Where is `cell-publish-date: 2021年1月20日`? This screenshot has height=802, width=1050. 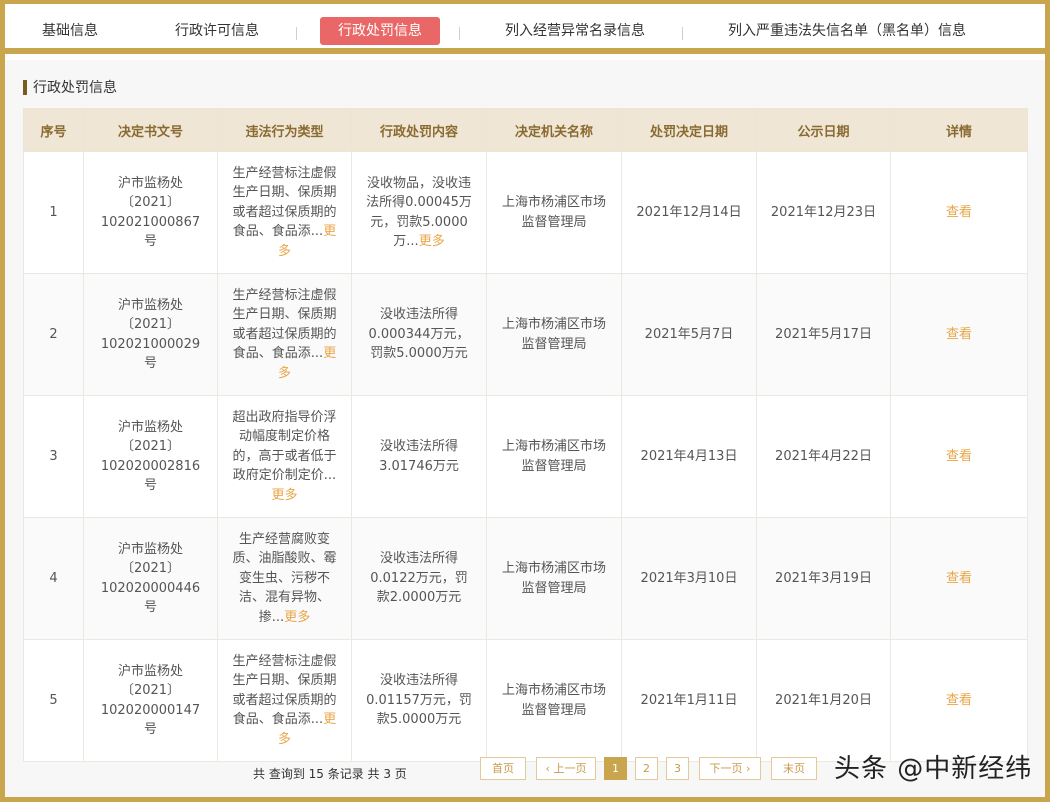
cell-publish-date: 2021年1月20日 is located at coordinates (823, 700).